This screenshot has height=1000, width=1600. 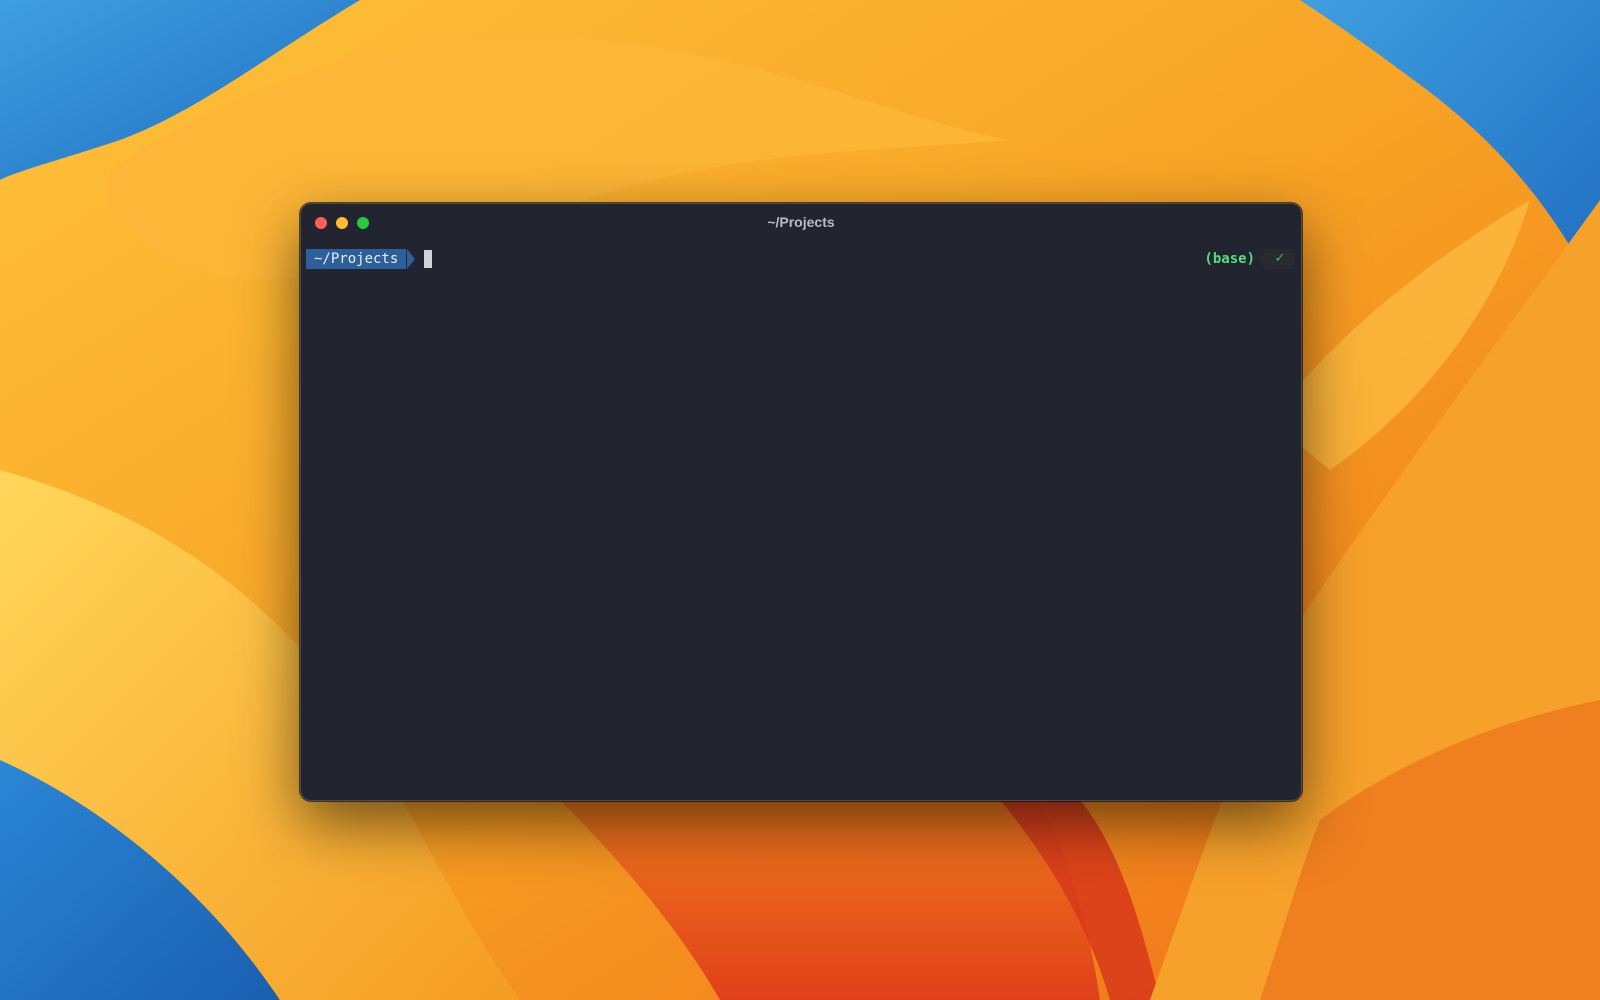 What do you see at coordinates (1280, 258) in the screenshot?
I see `checkmark-icon: ✓` at bounding box center [1280, 258].